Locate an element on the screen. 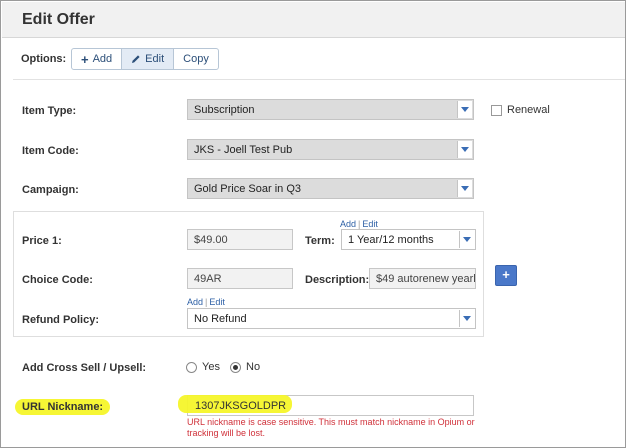  add-button: + Add is located at coordinates (97, 59).